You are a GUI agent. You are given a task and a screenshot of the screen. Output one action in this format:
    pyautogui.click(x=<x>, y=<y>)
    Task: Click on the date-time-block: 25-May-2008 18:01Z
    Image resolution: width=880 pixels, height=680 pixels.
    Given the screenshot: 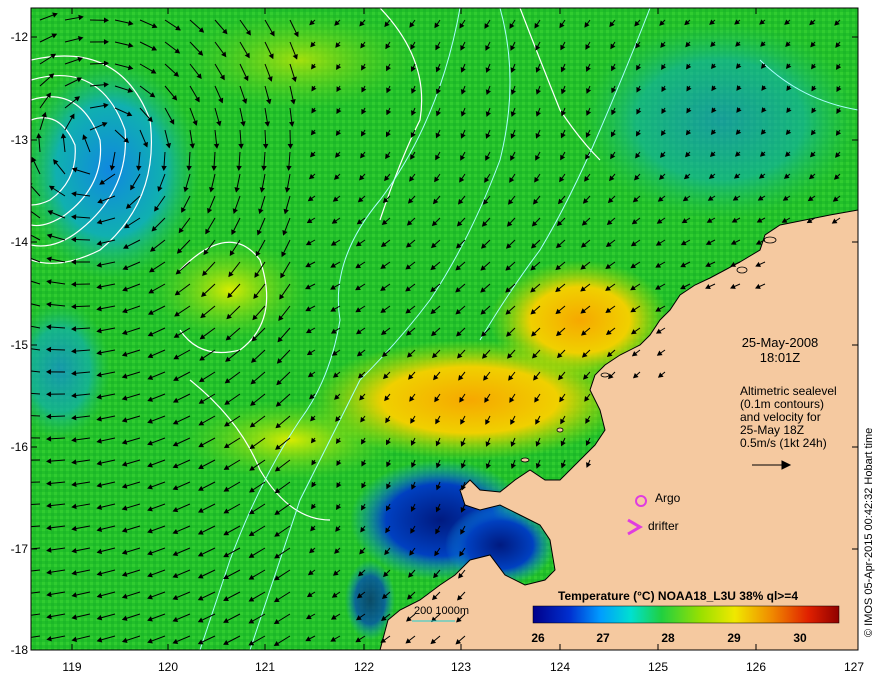 What is the action you would take?
    pyautogui.click(x=780, y=350)
    